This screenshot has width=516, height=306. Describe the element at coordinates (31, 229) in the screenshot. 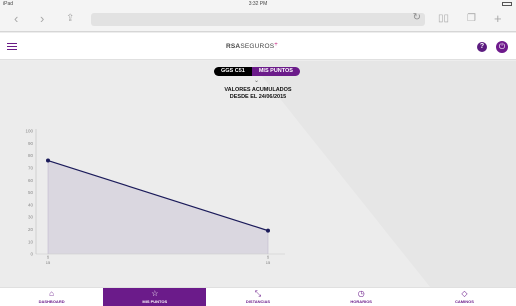

I see `y-tick-label: 20` at that location.